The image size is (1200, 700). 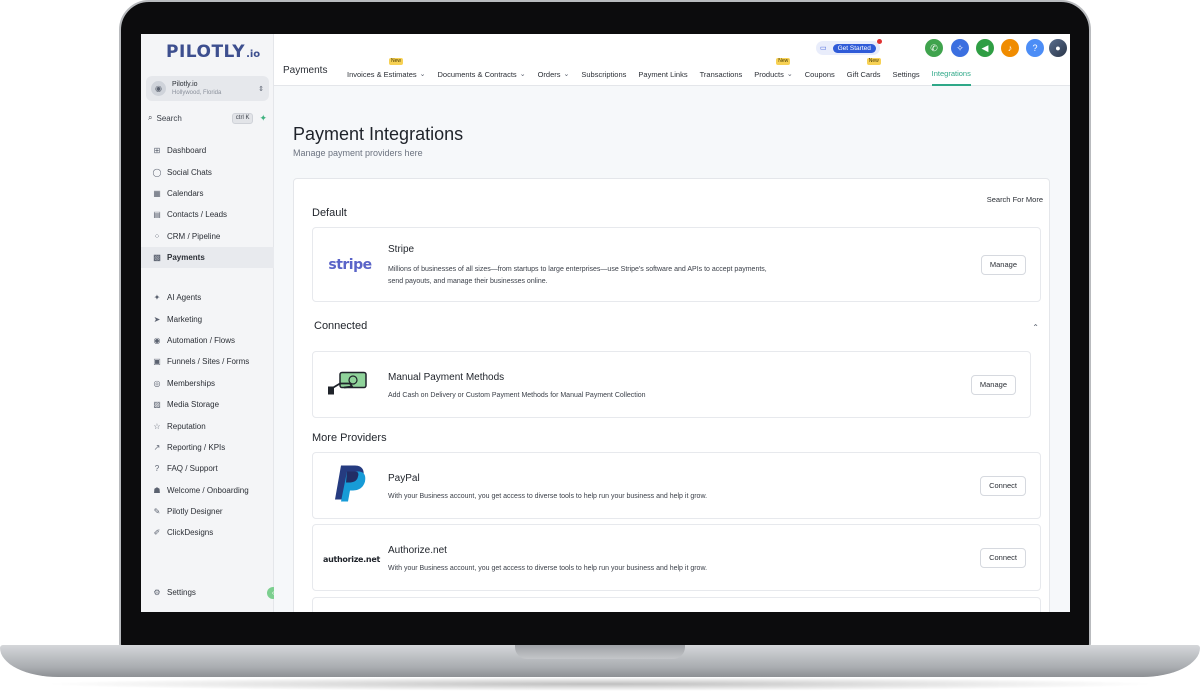 I want to click on calendar-icon: ▦, so click(x=157, y=193).